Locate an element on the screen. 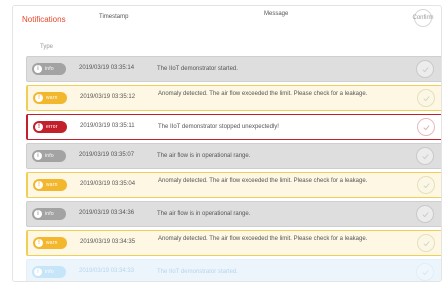 This screenshot has height=282, width=446. timestamp: 2019/03/19 03:35:11 is located at coordinates (107, 126).